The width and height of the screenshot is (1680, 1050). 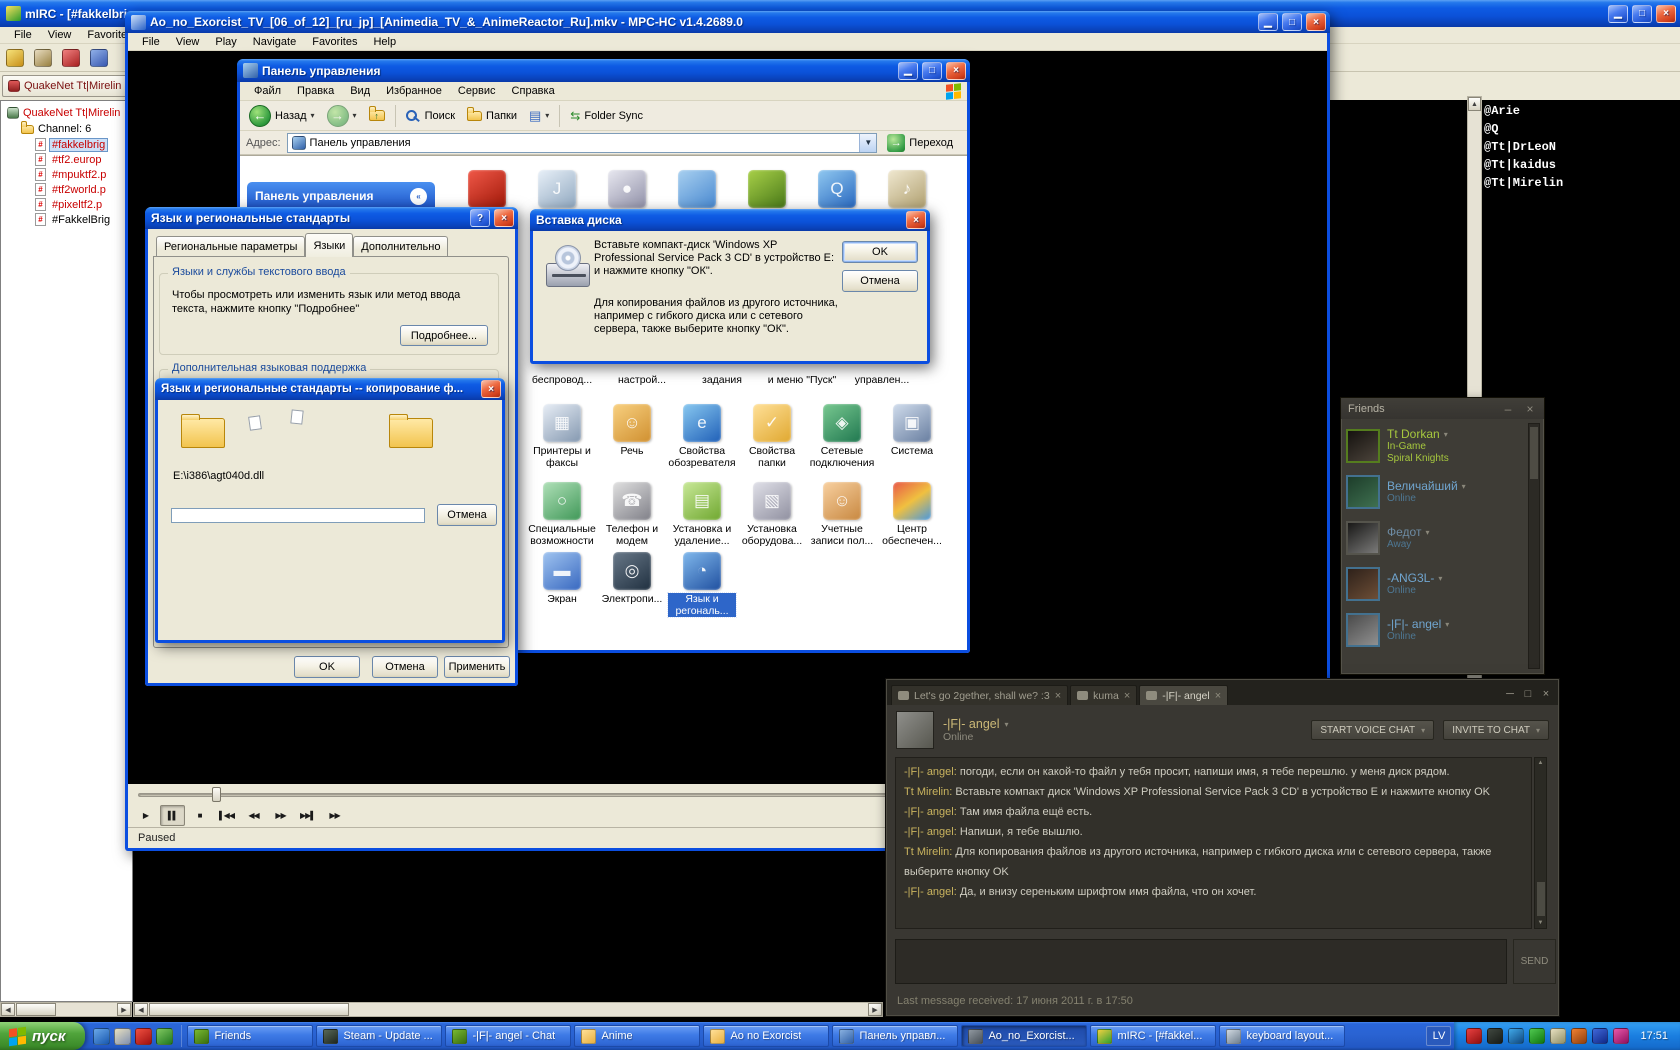 What do you see at coordinates (1436, 584) in the screenshot?
I see `friend-row: -ANG3L- ▾ Online` at bounding box center [1436, 584].